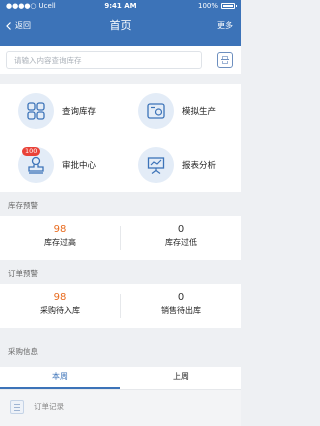 This screenshot has width=320, height=426. I want to click on menu-label: 审批中心, so click(79, 166).